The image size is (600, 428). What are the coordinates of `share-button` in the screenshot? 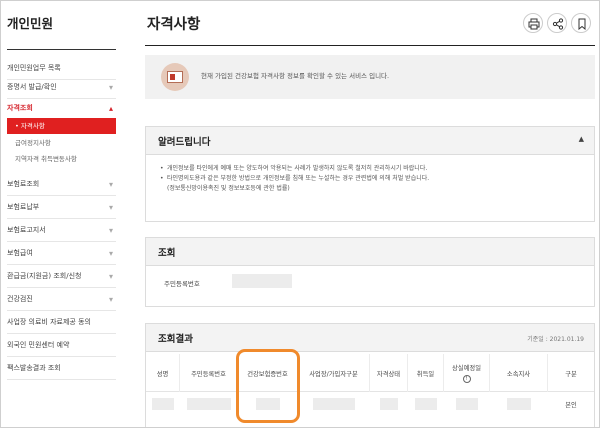 It's located at (557, 23).